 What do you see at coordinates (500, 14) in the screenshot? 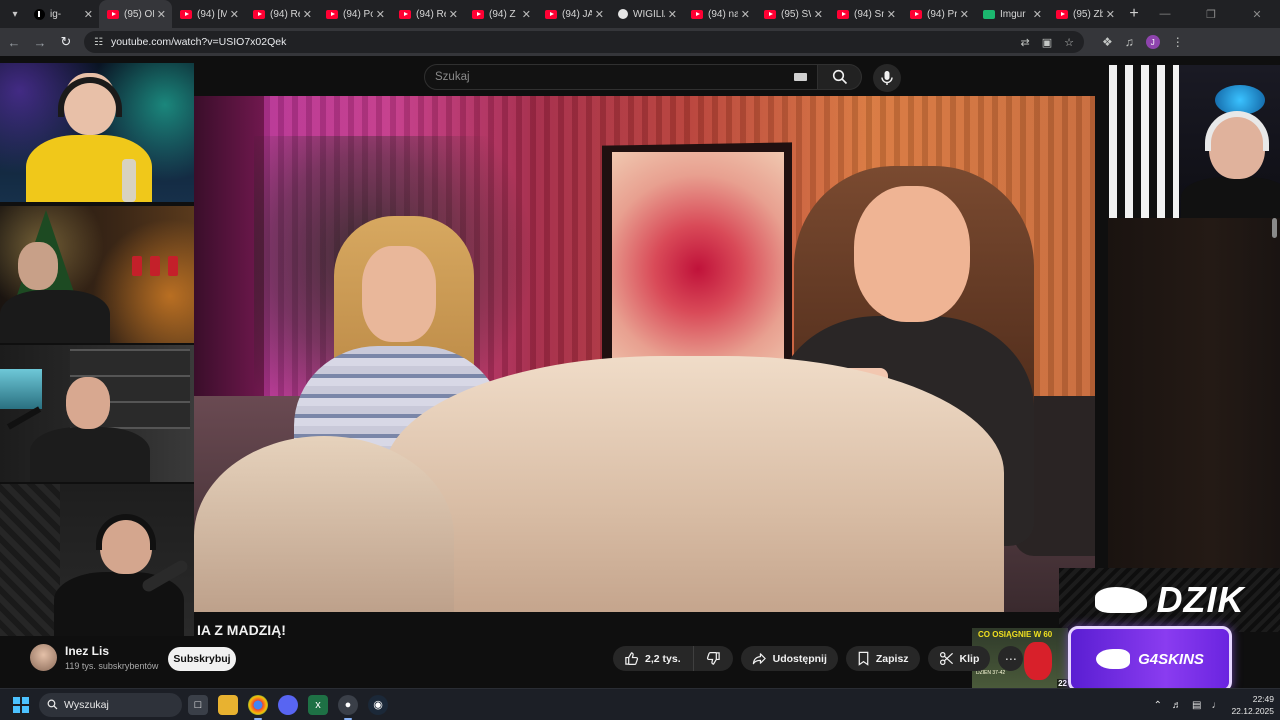
I see `browser-tab: (94) Z M✕` at bounding box center [500, 14].